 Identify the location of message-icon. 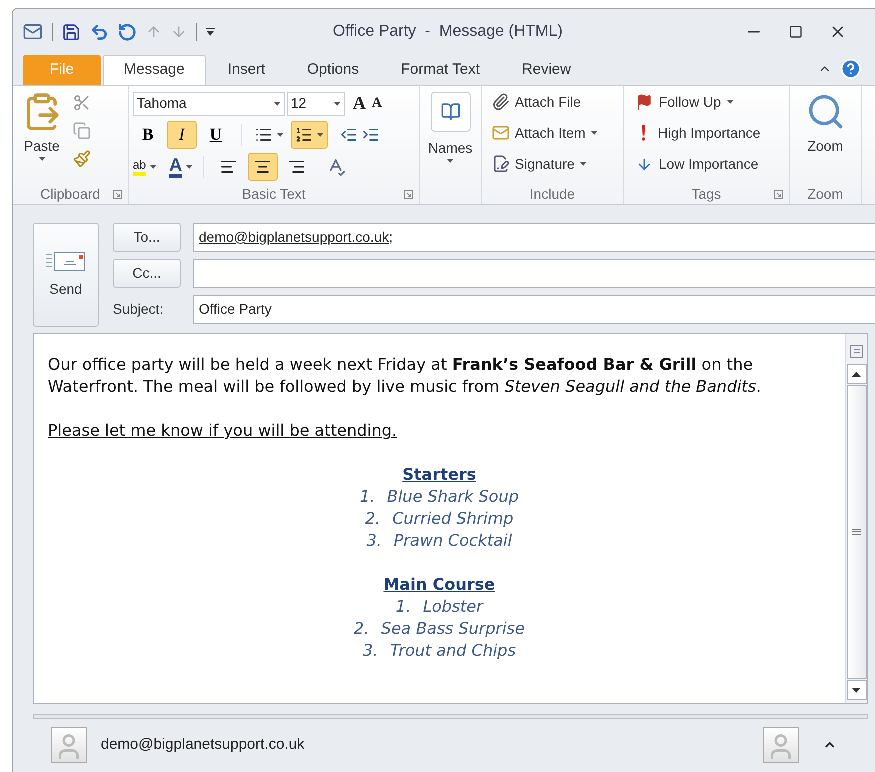
(33, 32).